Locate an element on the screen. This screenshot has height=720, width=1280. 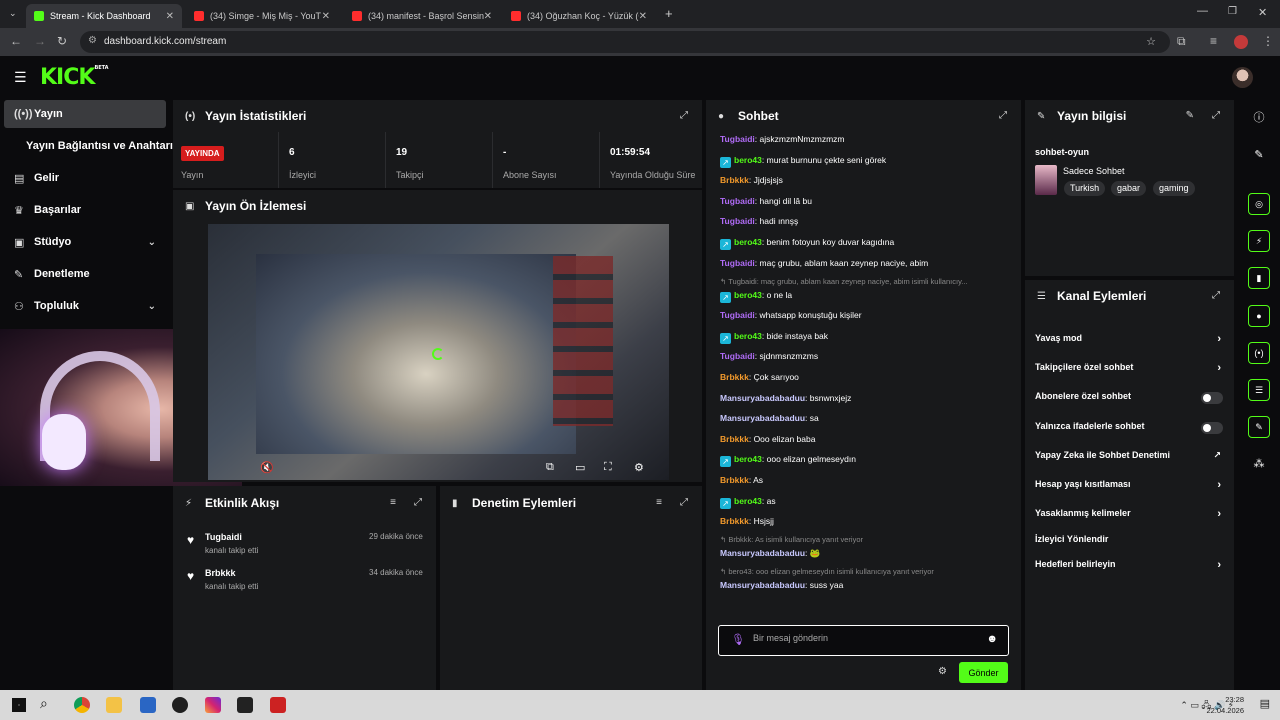
rail-apps-icon: ⁂ is located at coordinates (1259, 464).